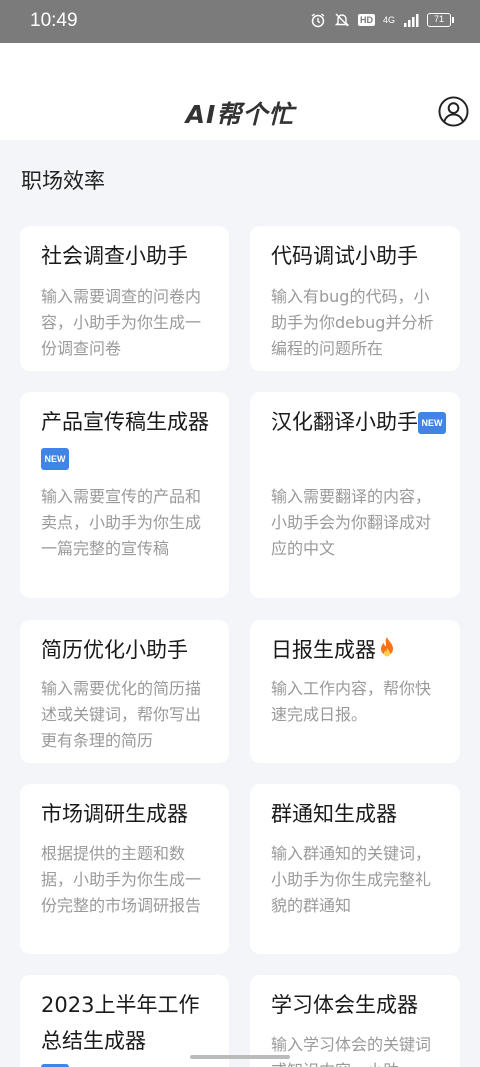 The width and height of the screenshot is (480, 1067). I want to click on home-indicator, so click(240, 1057).